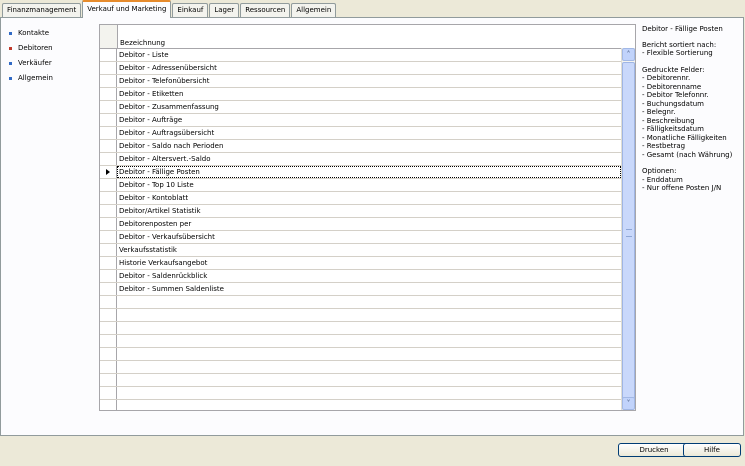 This screenshot has height=466, width=745. I want to click on printed-field: - Gesamt (nach Währung), so click(687, 154).